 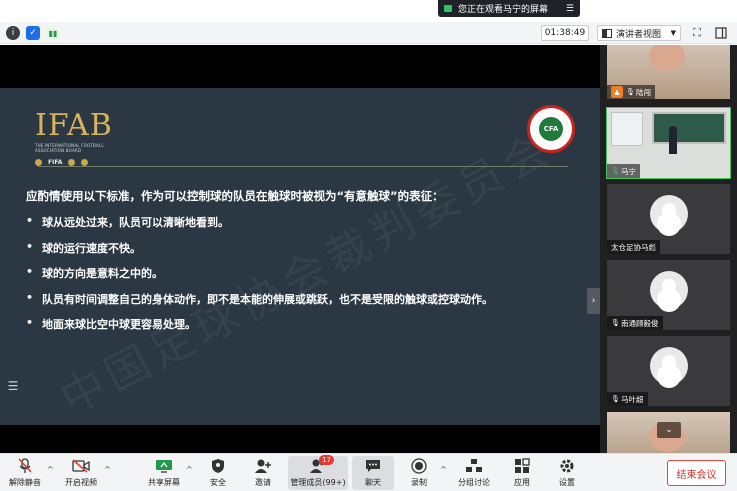 I want to click on view-mode-label: 演讲者视图, so click(x=639, y=34).